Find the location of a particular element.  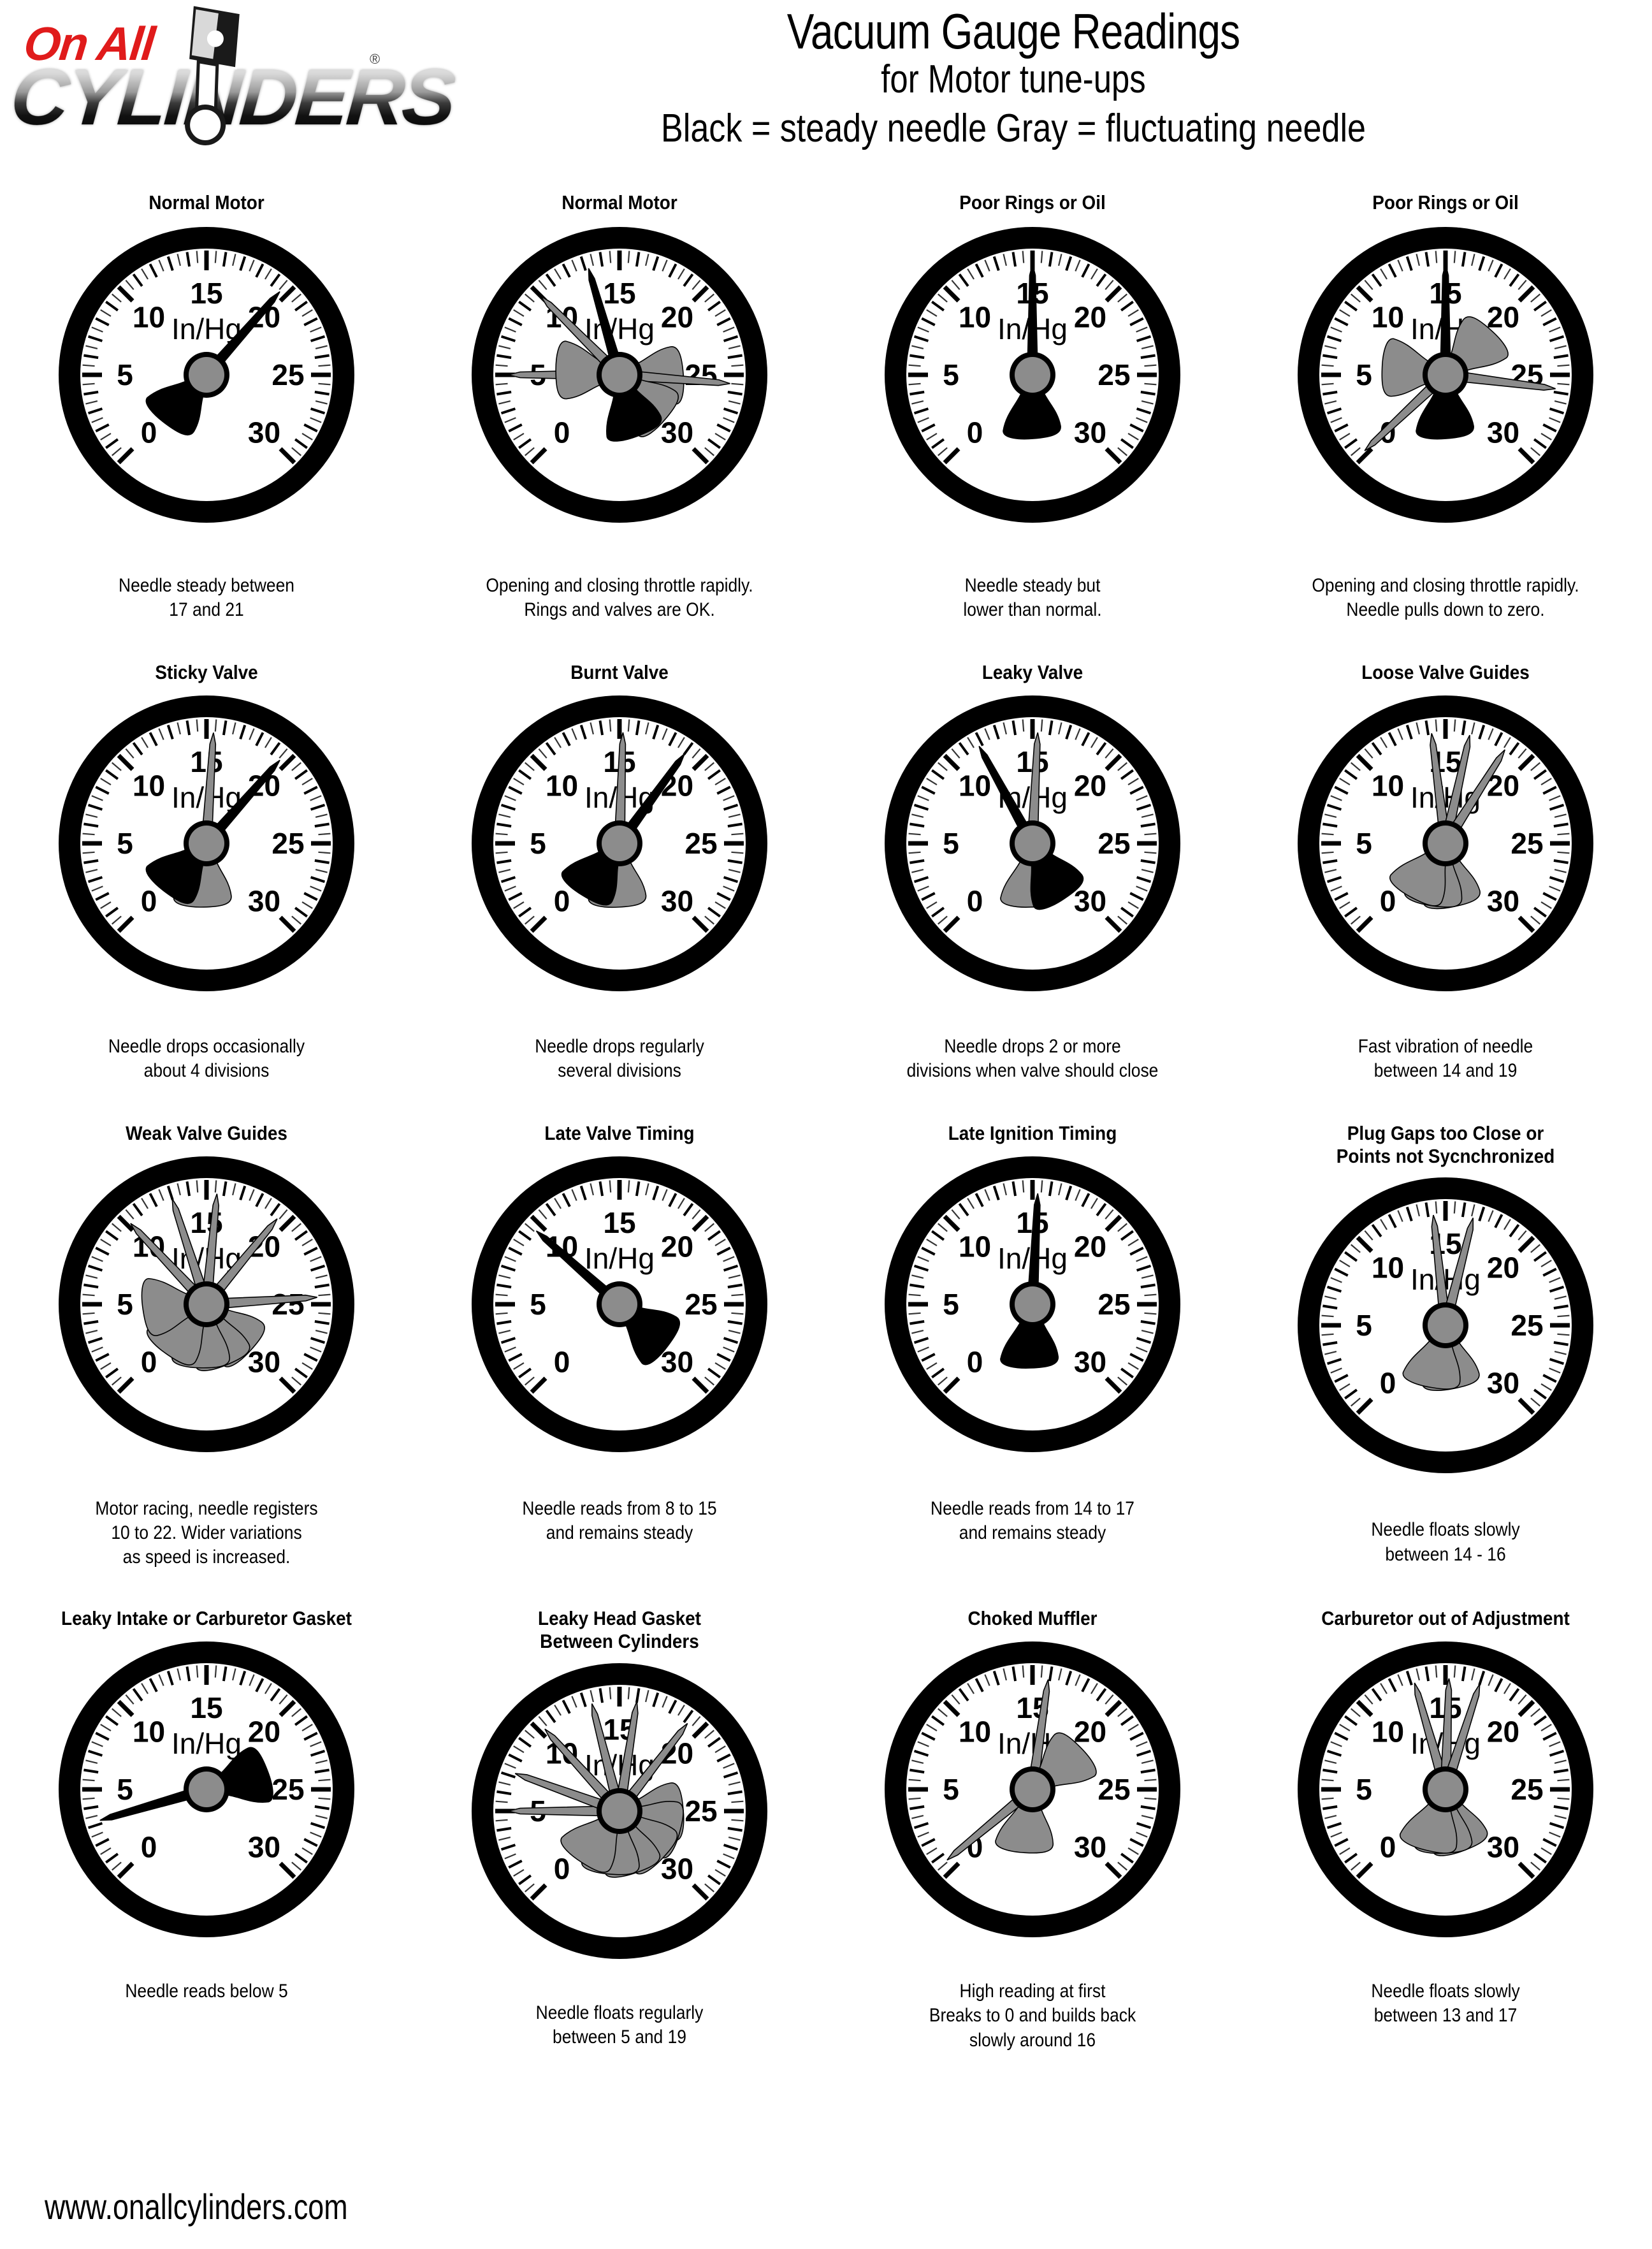

gauge-title: Late Ignition Timing is located at coordinates (1032, 1133).